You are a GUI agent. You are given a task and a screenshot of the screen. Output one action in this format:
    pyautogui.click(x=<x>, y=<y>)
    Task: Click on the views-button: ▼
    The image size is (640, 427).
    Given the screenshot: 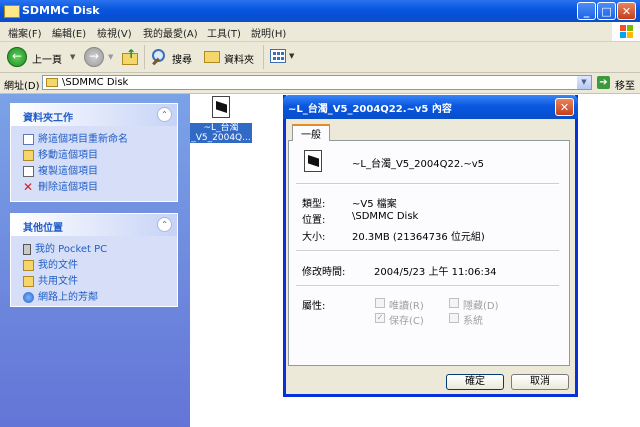 What is the action you would take?
    pyautogui.click(x=282, y=57)
    